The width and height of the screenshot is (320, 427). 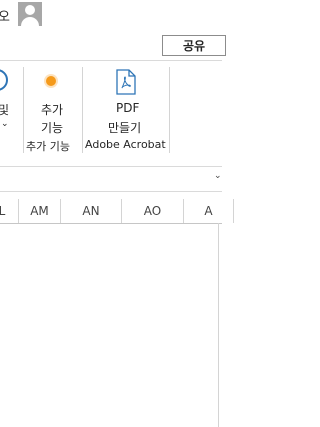 What do you see at coordinates (218, 325) in the screenshot?
I see `sheet-edge-divider` at bounding box center [218, 325].